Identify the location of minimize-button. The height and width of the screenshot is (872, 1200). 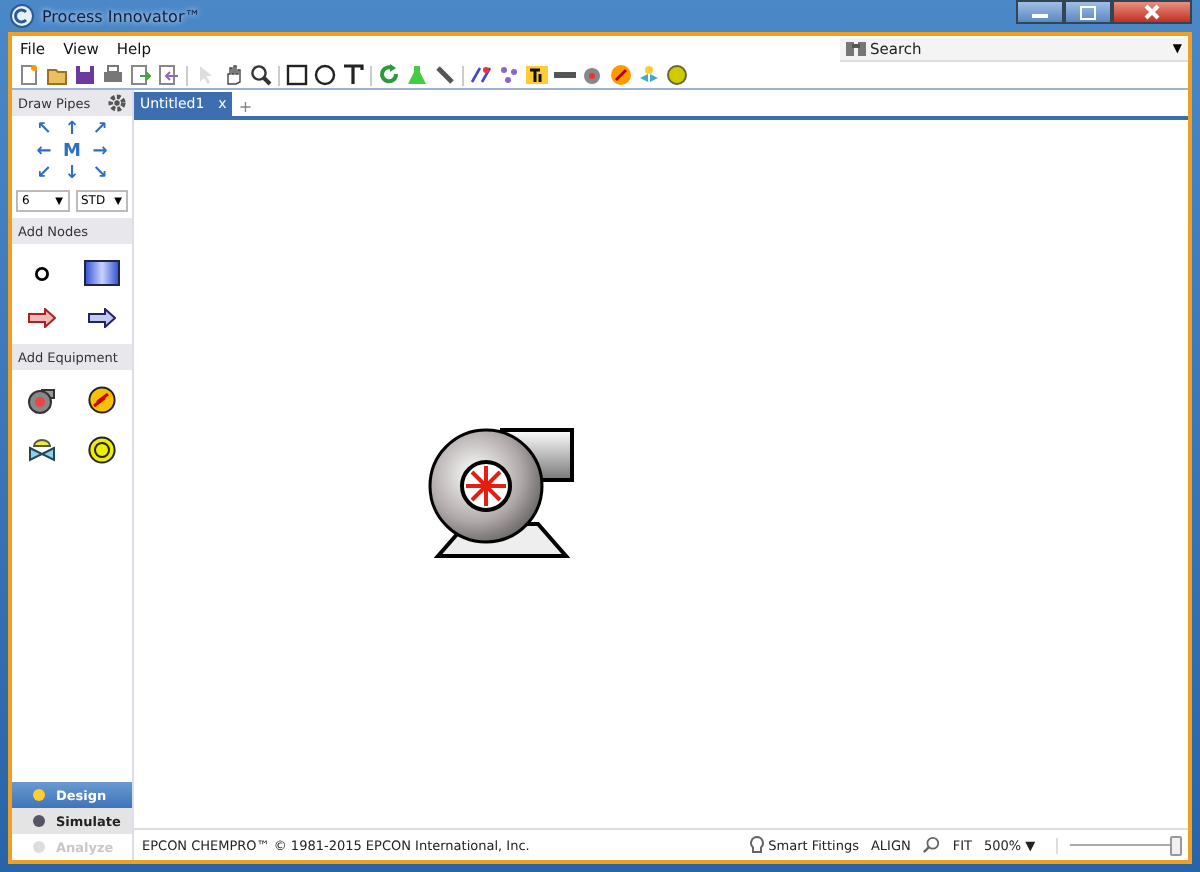
(1040, 12).